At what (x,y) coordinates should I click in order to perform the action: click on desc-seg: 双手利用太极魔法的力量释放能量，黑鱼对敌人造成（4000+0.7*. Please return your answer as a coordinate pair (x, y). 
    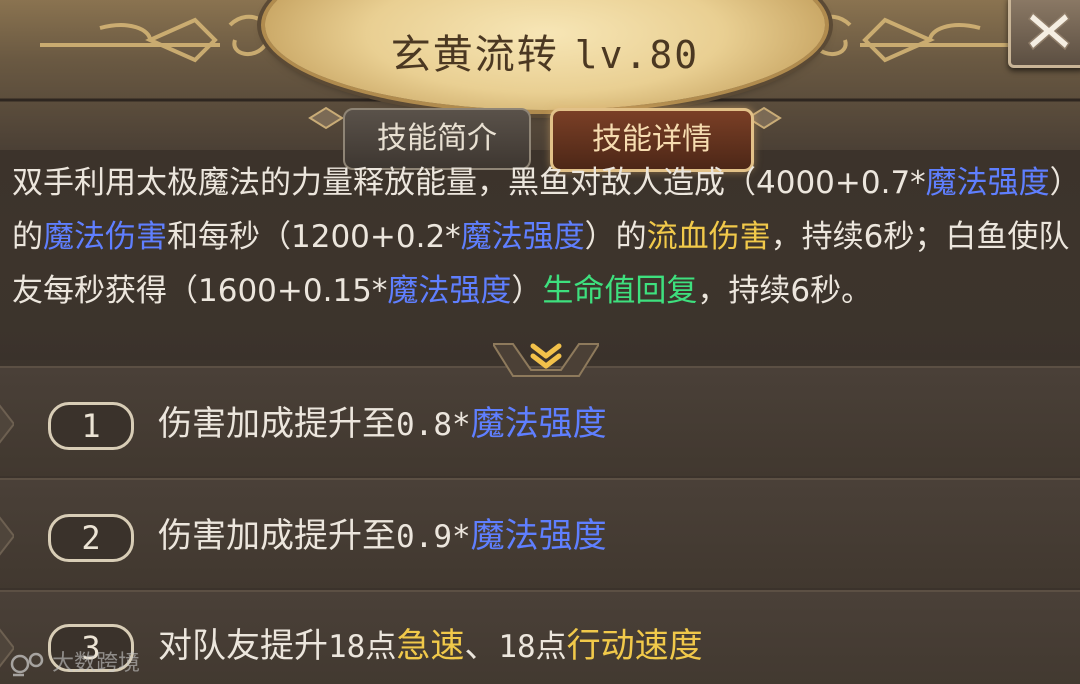
    Looking at the image, I should click on (469, 183).